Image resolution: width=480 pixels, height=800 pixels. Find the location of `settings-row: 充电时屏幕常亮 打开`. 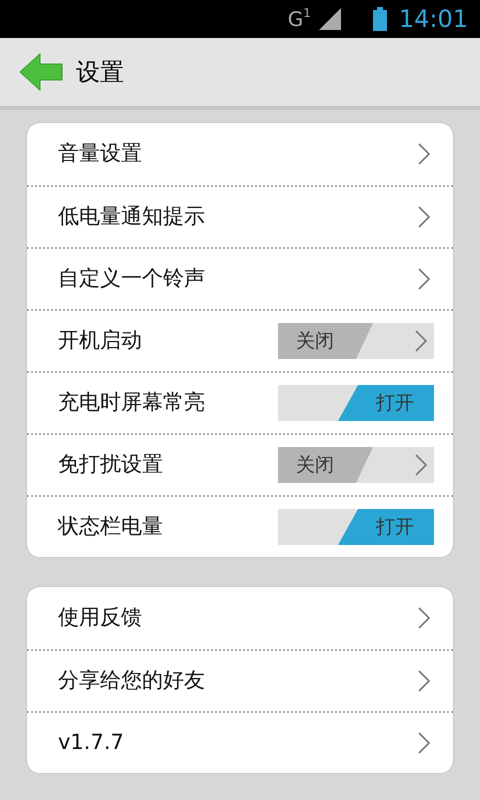

settings-row: 充电时屏幕常亮 打开 is located at coordinates (240, 402).